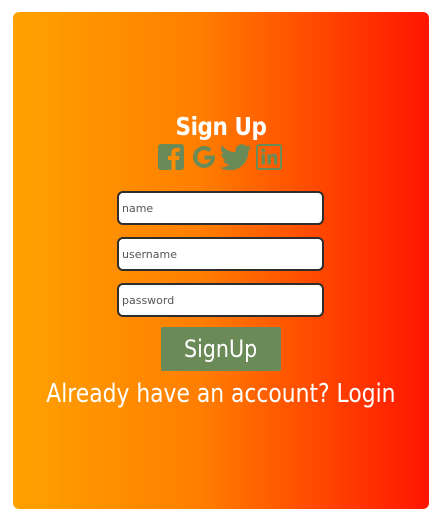 This screenshot has width=440, height=522. Describe the element at coordinates (204, 158) in the screenshot. I see `google-icon` at that location.